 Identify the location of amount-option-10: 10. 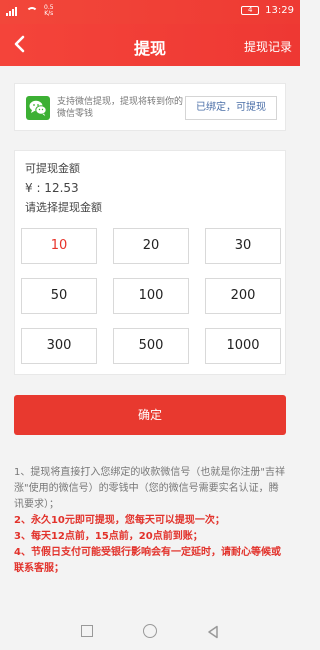
(59, 246).